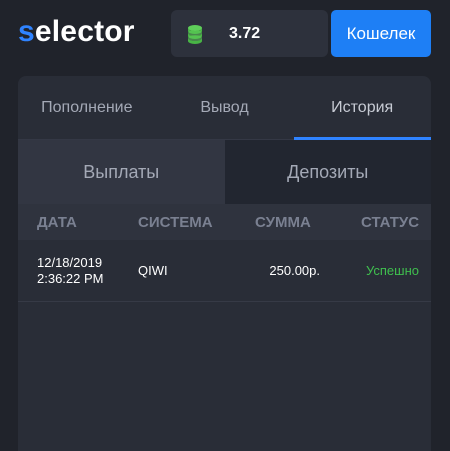 The image size is (450, 451). I want to click on balance-value: 3.72, so click(245, 33).